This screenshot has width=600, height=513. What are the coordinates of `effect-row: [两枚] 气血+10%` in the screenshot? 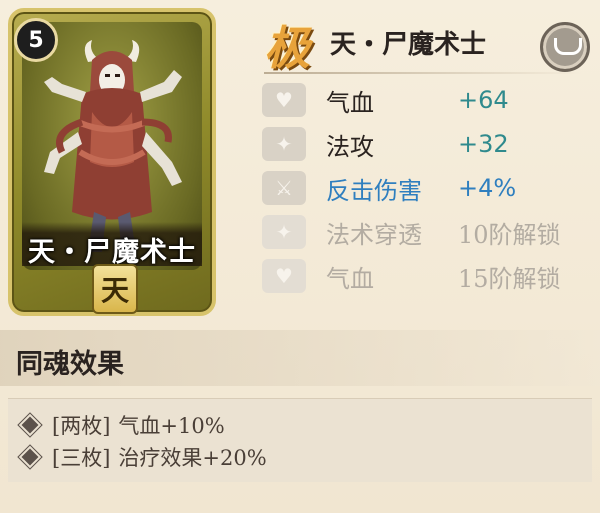 It's located at (297, 425).